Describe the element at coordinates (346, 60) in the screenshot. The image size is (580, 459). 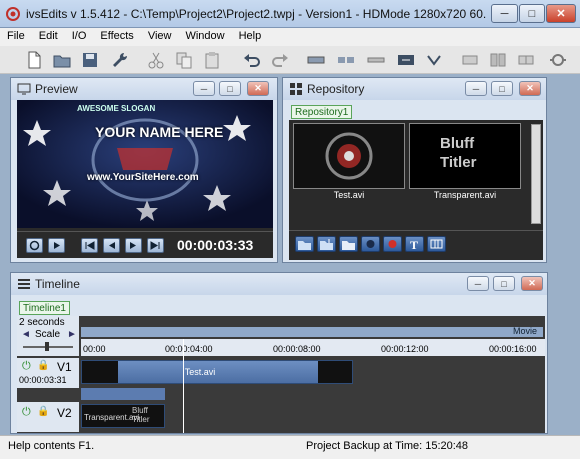
I see `split-icon` at that location.